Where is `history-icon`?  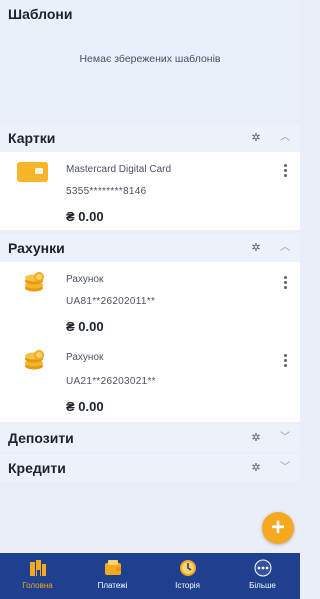 history-icon is located at coordinates (187, 568).